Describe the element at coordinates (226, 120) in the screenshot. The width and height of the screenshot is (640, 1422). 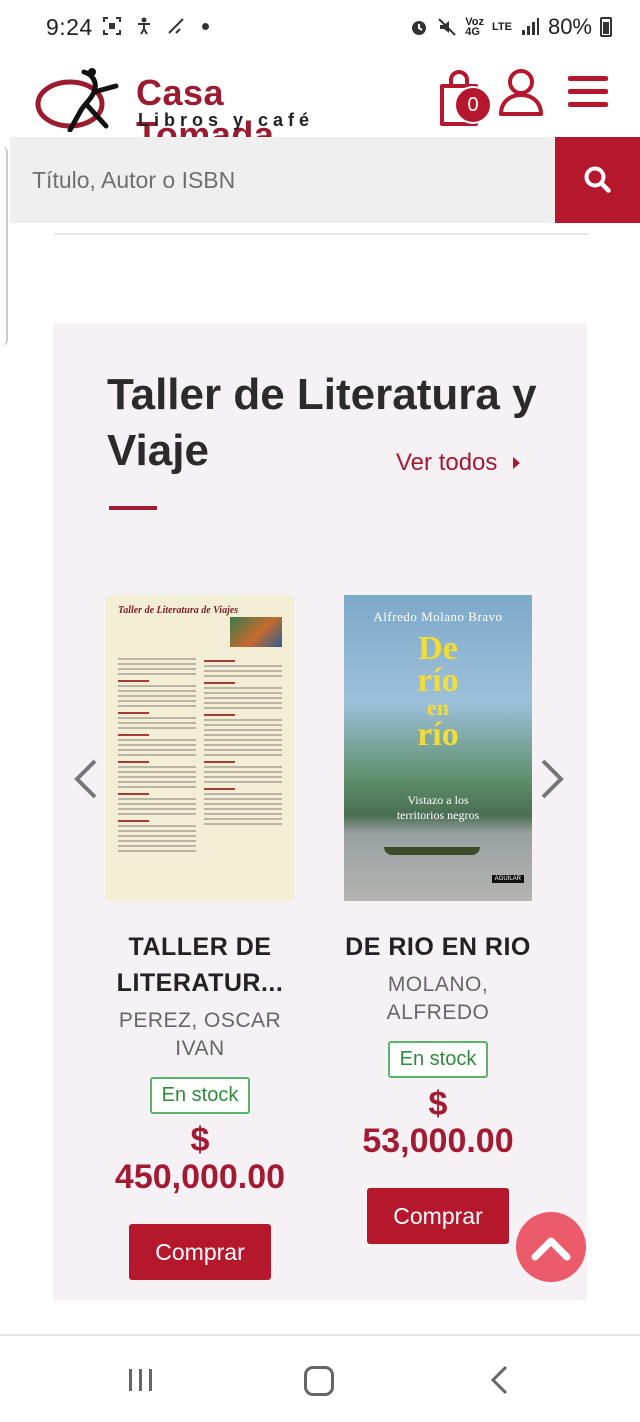
I see `logo-subtitle: Libros y café` at that location.